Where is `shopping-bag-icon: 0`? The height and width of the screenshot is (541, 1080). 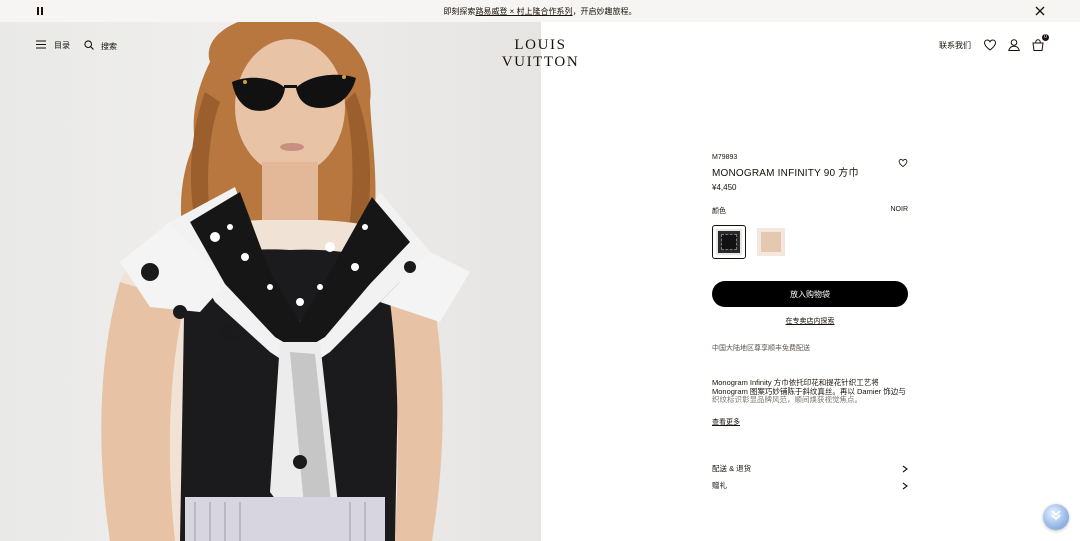 shopping-bag-icon: 0 is located at coordinates (1040, 43).